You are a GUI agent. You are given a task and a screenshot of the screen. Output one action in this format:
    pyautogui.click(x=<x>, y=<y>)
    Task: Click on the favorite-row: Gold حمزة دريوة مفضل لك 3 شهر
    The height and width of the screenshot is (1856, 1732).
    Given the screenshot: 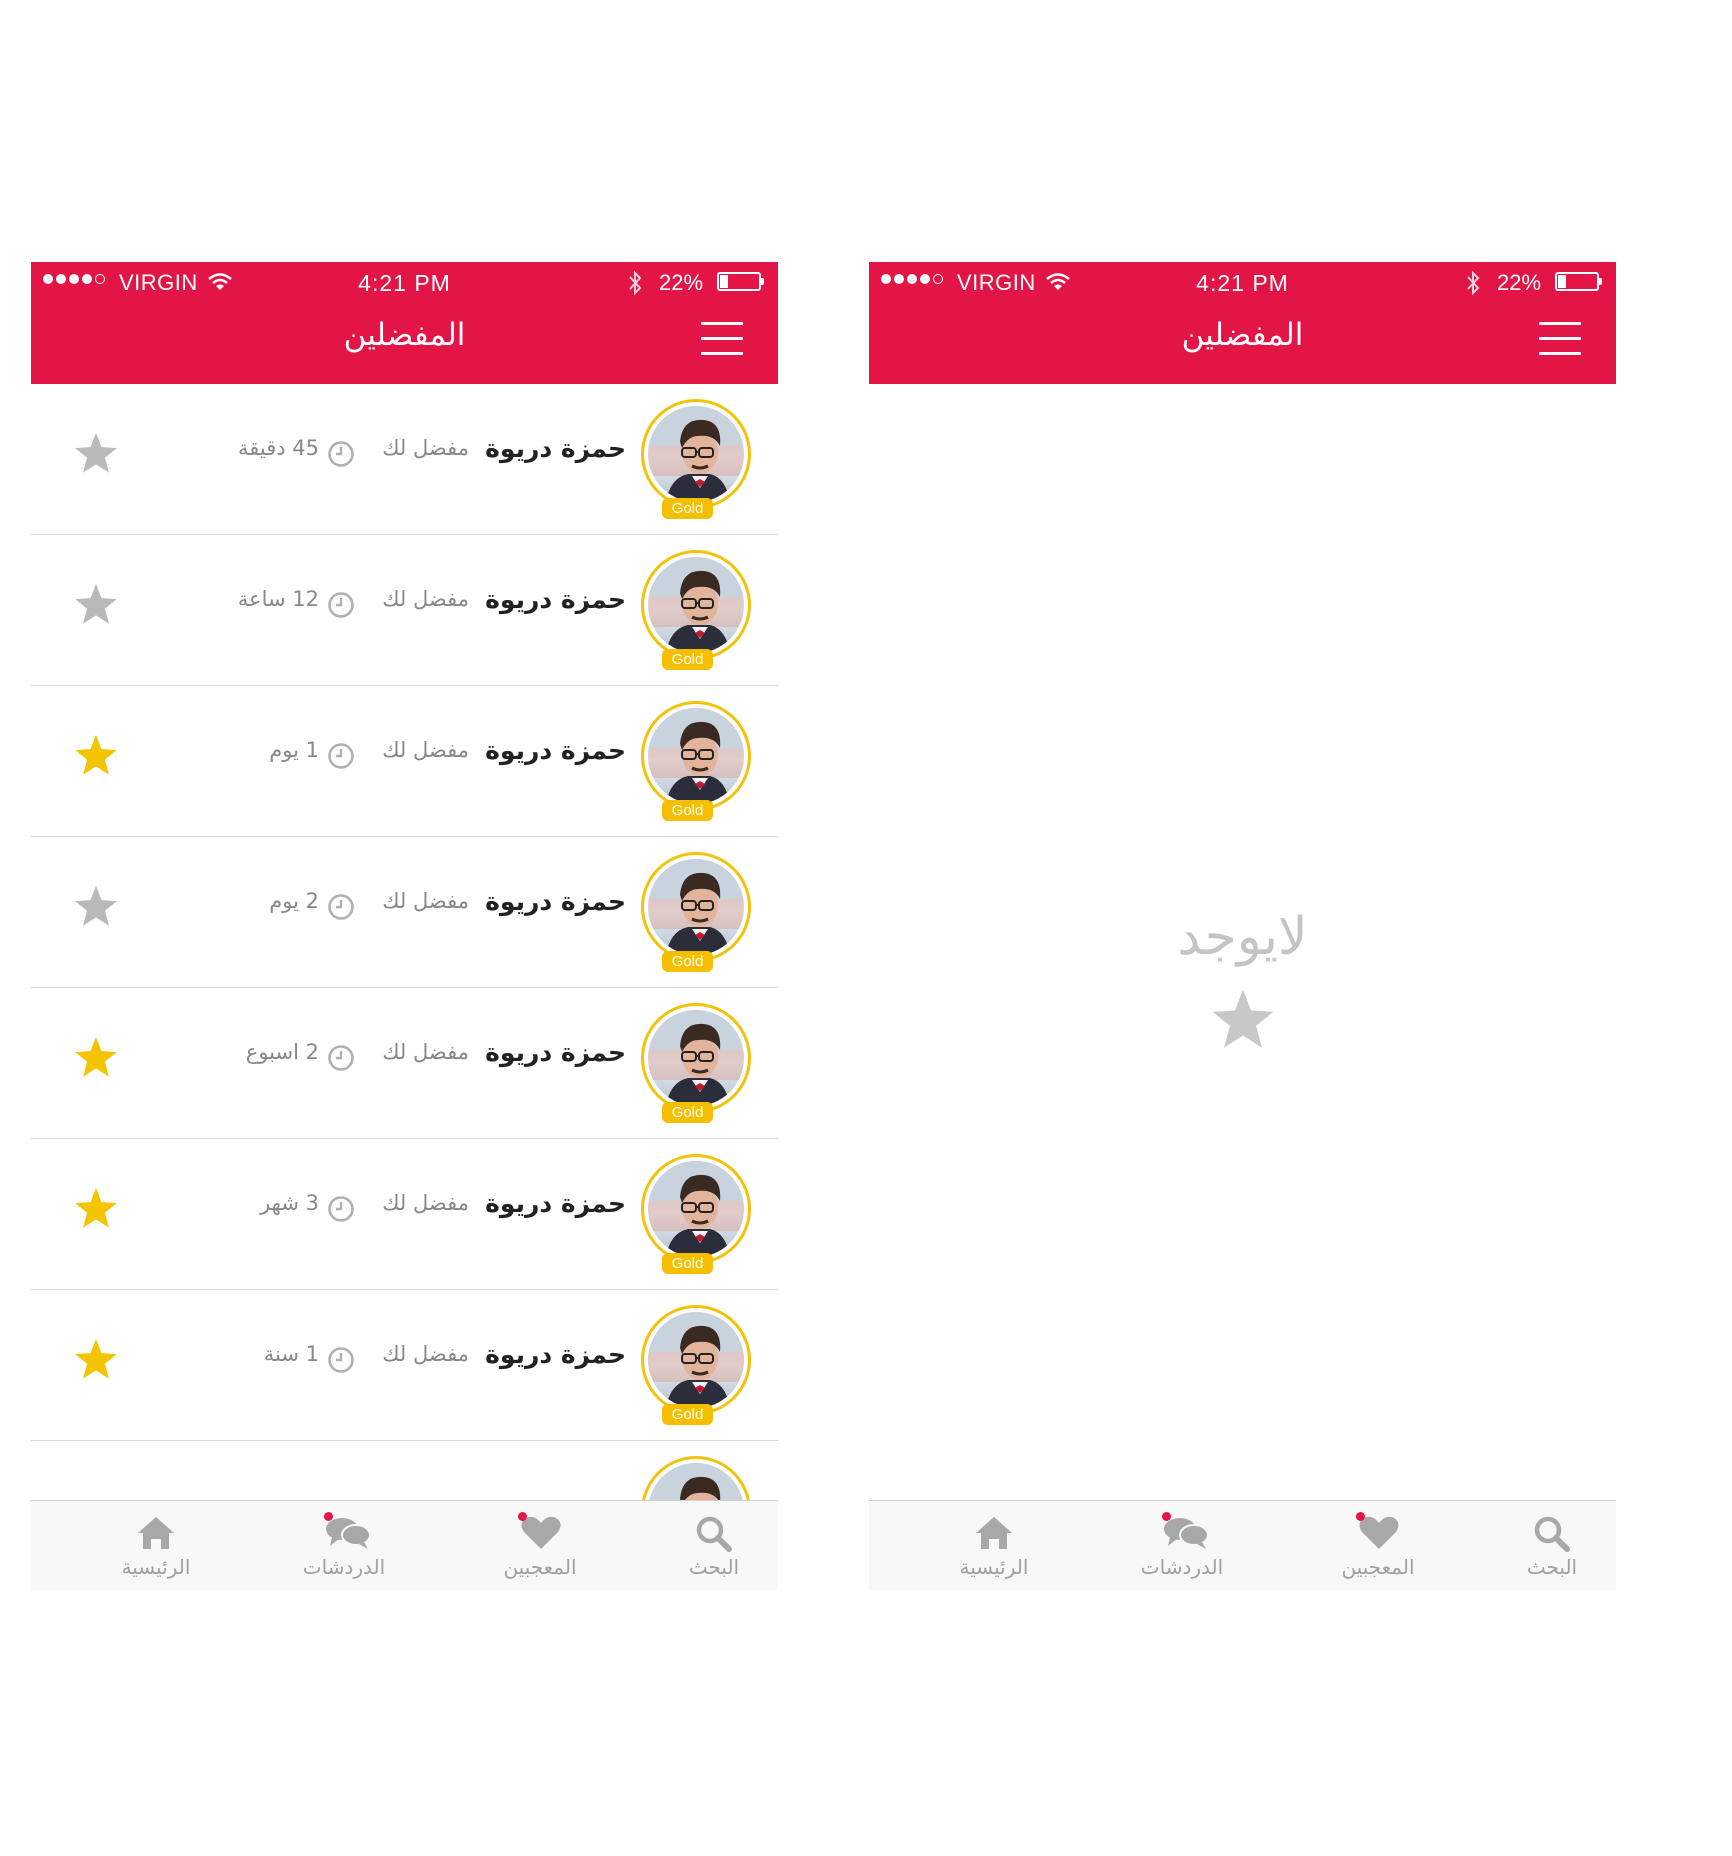 What is the action you would take?
    pyautogui.click(x=404, y=1214)
    